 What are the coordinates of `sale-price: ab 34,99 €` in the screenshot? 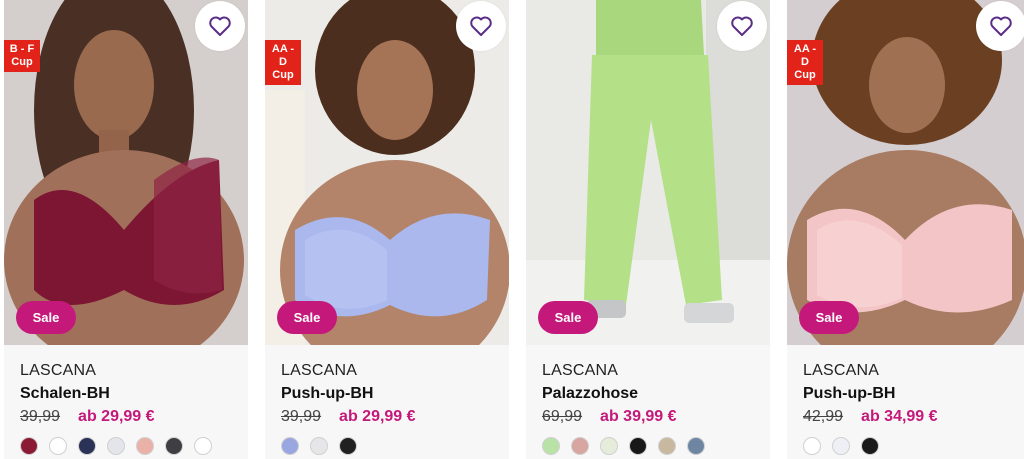 It's located at (899, 416).